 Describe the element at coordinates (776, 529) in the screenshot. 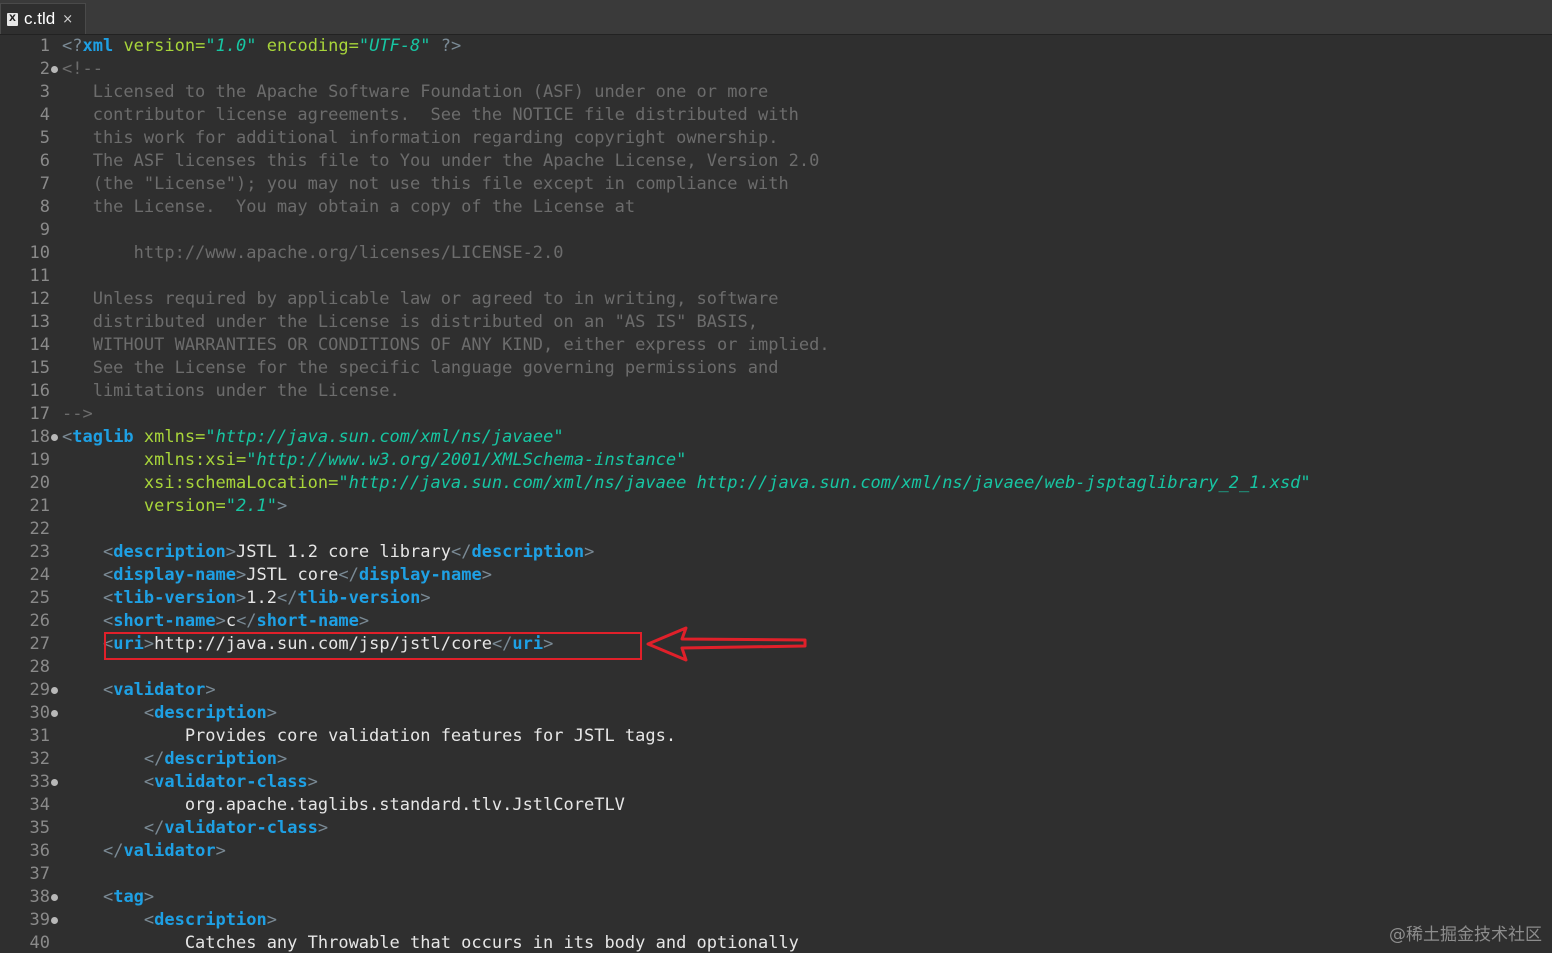

I see `code-line: 22` at that location.